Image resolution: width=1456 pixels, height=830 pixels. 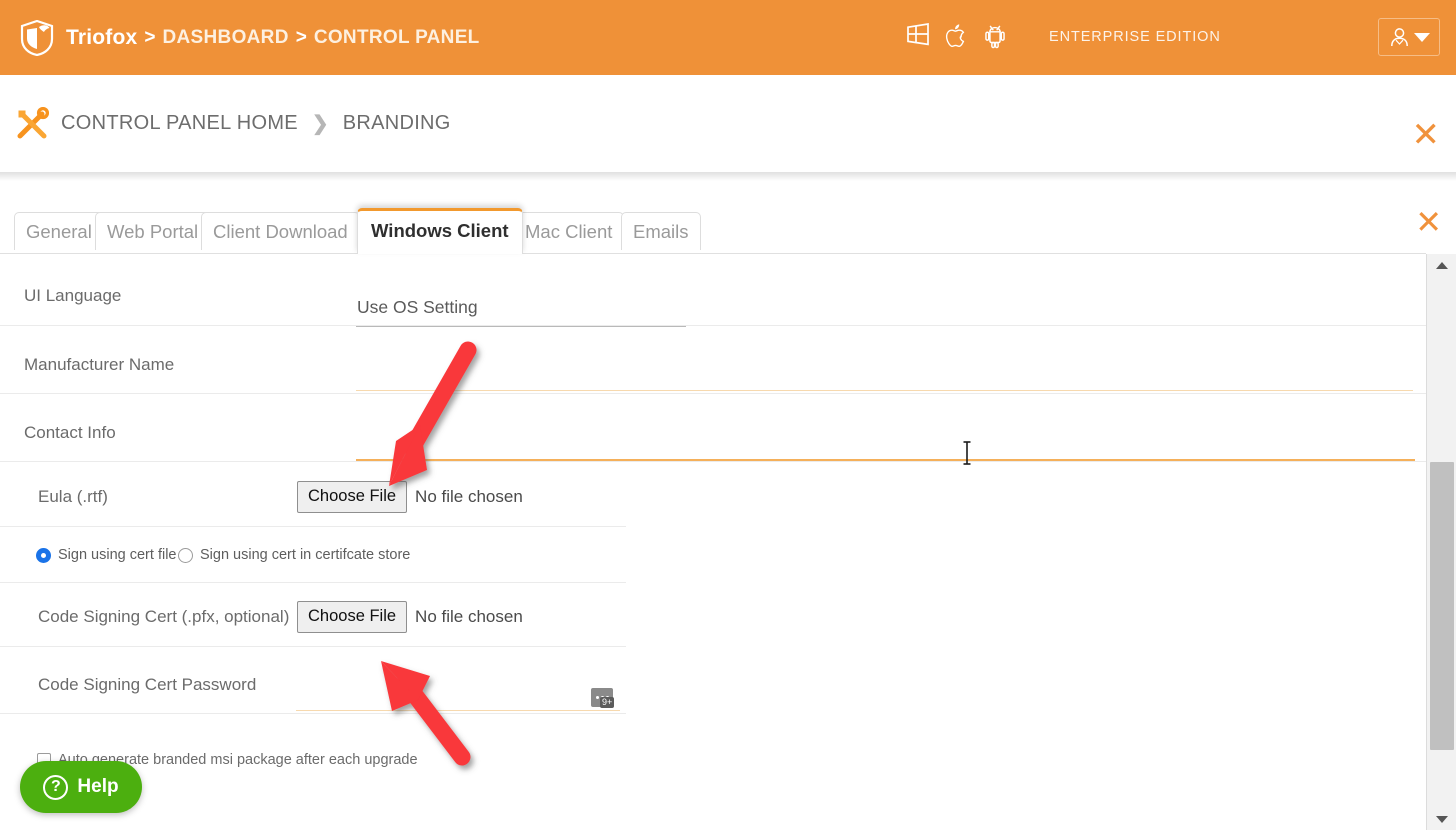 What do you see at coordinates (37, 37) in the screenshot?
I see `triofox-logo-icon` at bounding box center [37, 37].